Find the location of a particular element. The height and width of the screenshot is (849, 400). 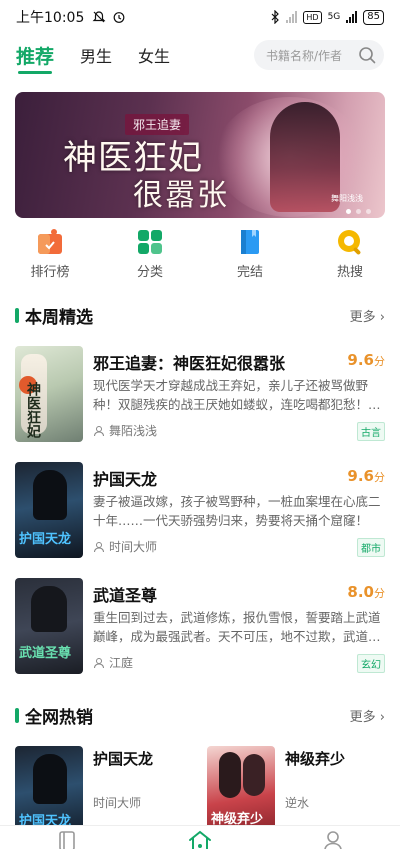

ranking-icon is located at coordinates (50, 241).